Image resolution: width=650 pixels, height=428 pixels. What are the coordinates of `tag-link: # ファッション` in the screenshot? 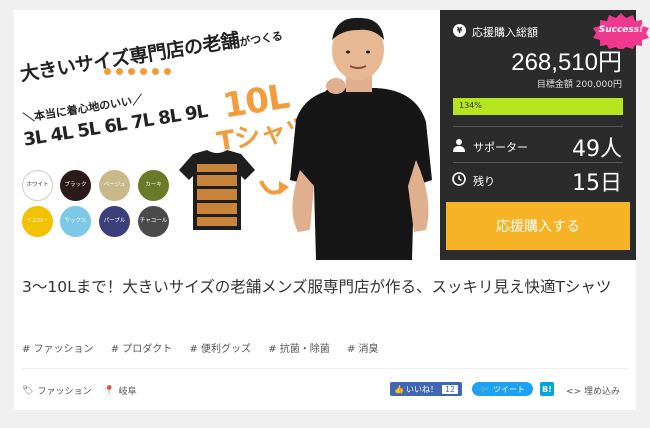 It's located at (58, 349).